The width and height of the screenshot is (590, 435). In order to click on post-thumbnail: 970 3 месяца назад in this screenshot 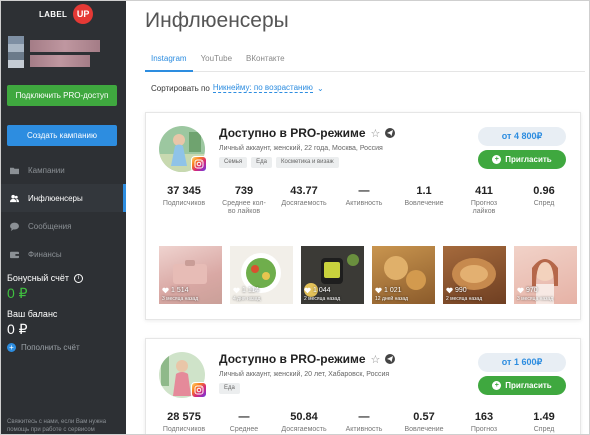, I will do `click(545, 275)`.